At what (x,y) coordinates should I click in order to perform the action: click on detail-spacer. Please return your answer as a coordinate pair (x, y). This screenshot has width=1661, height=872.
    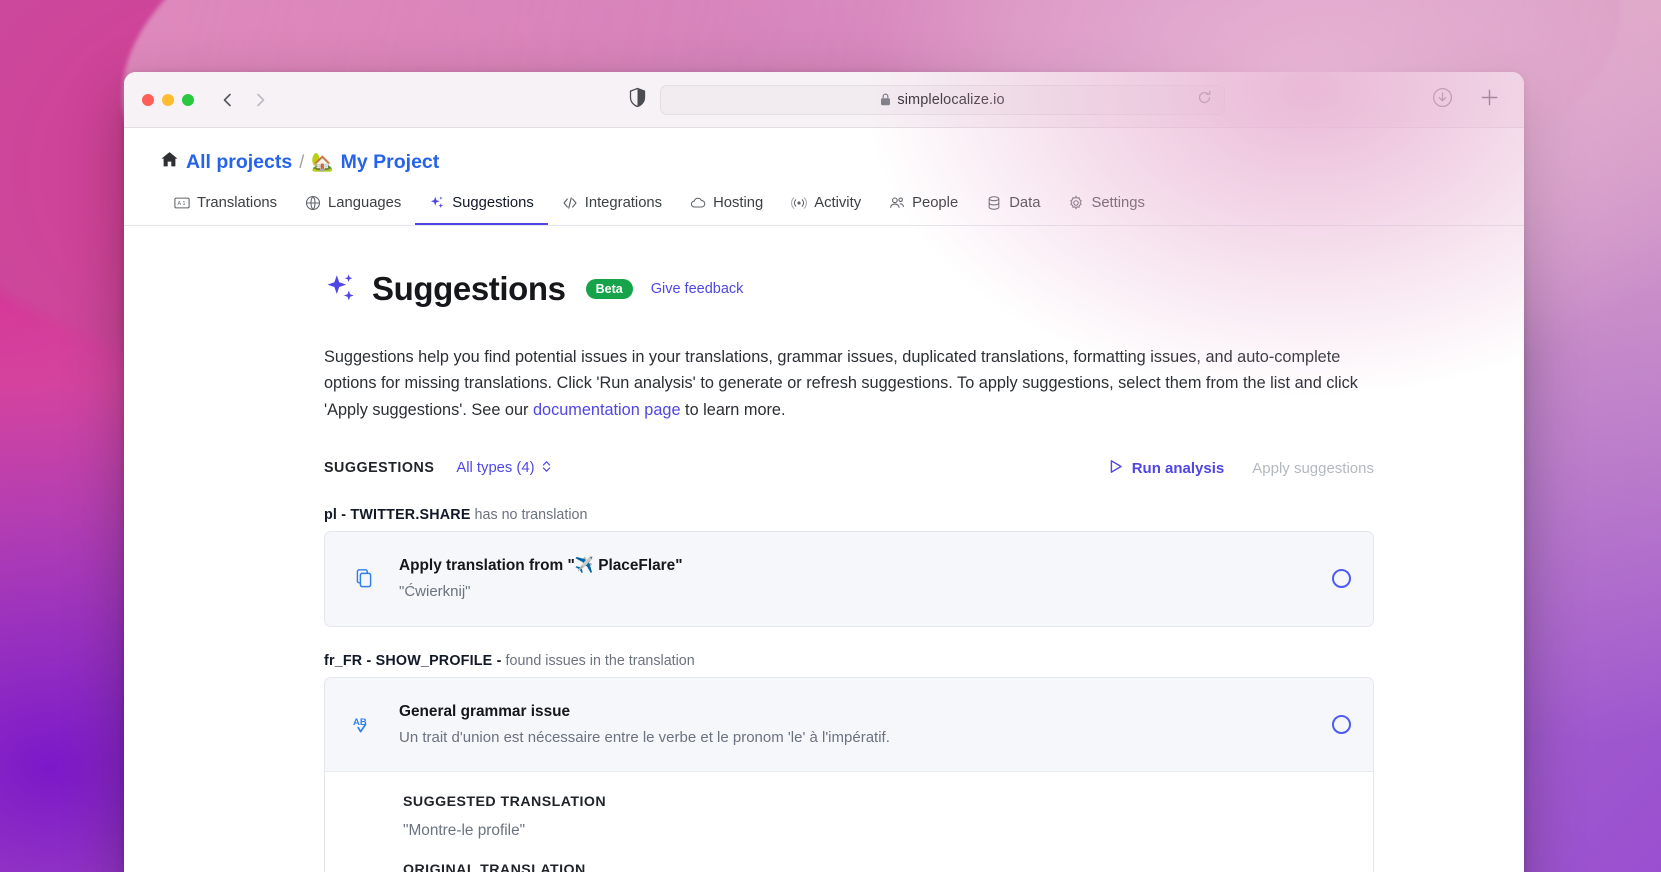
    Looking at the image, I should click on (877, 851).